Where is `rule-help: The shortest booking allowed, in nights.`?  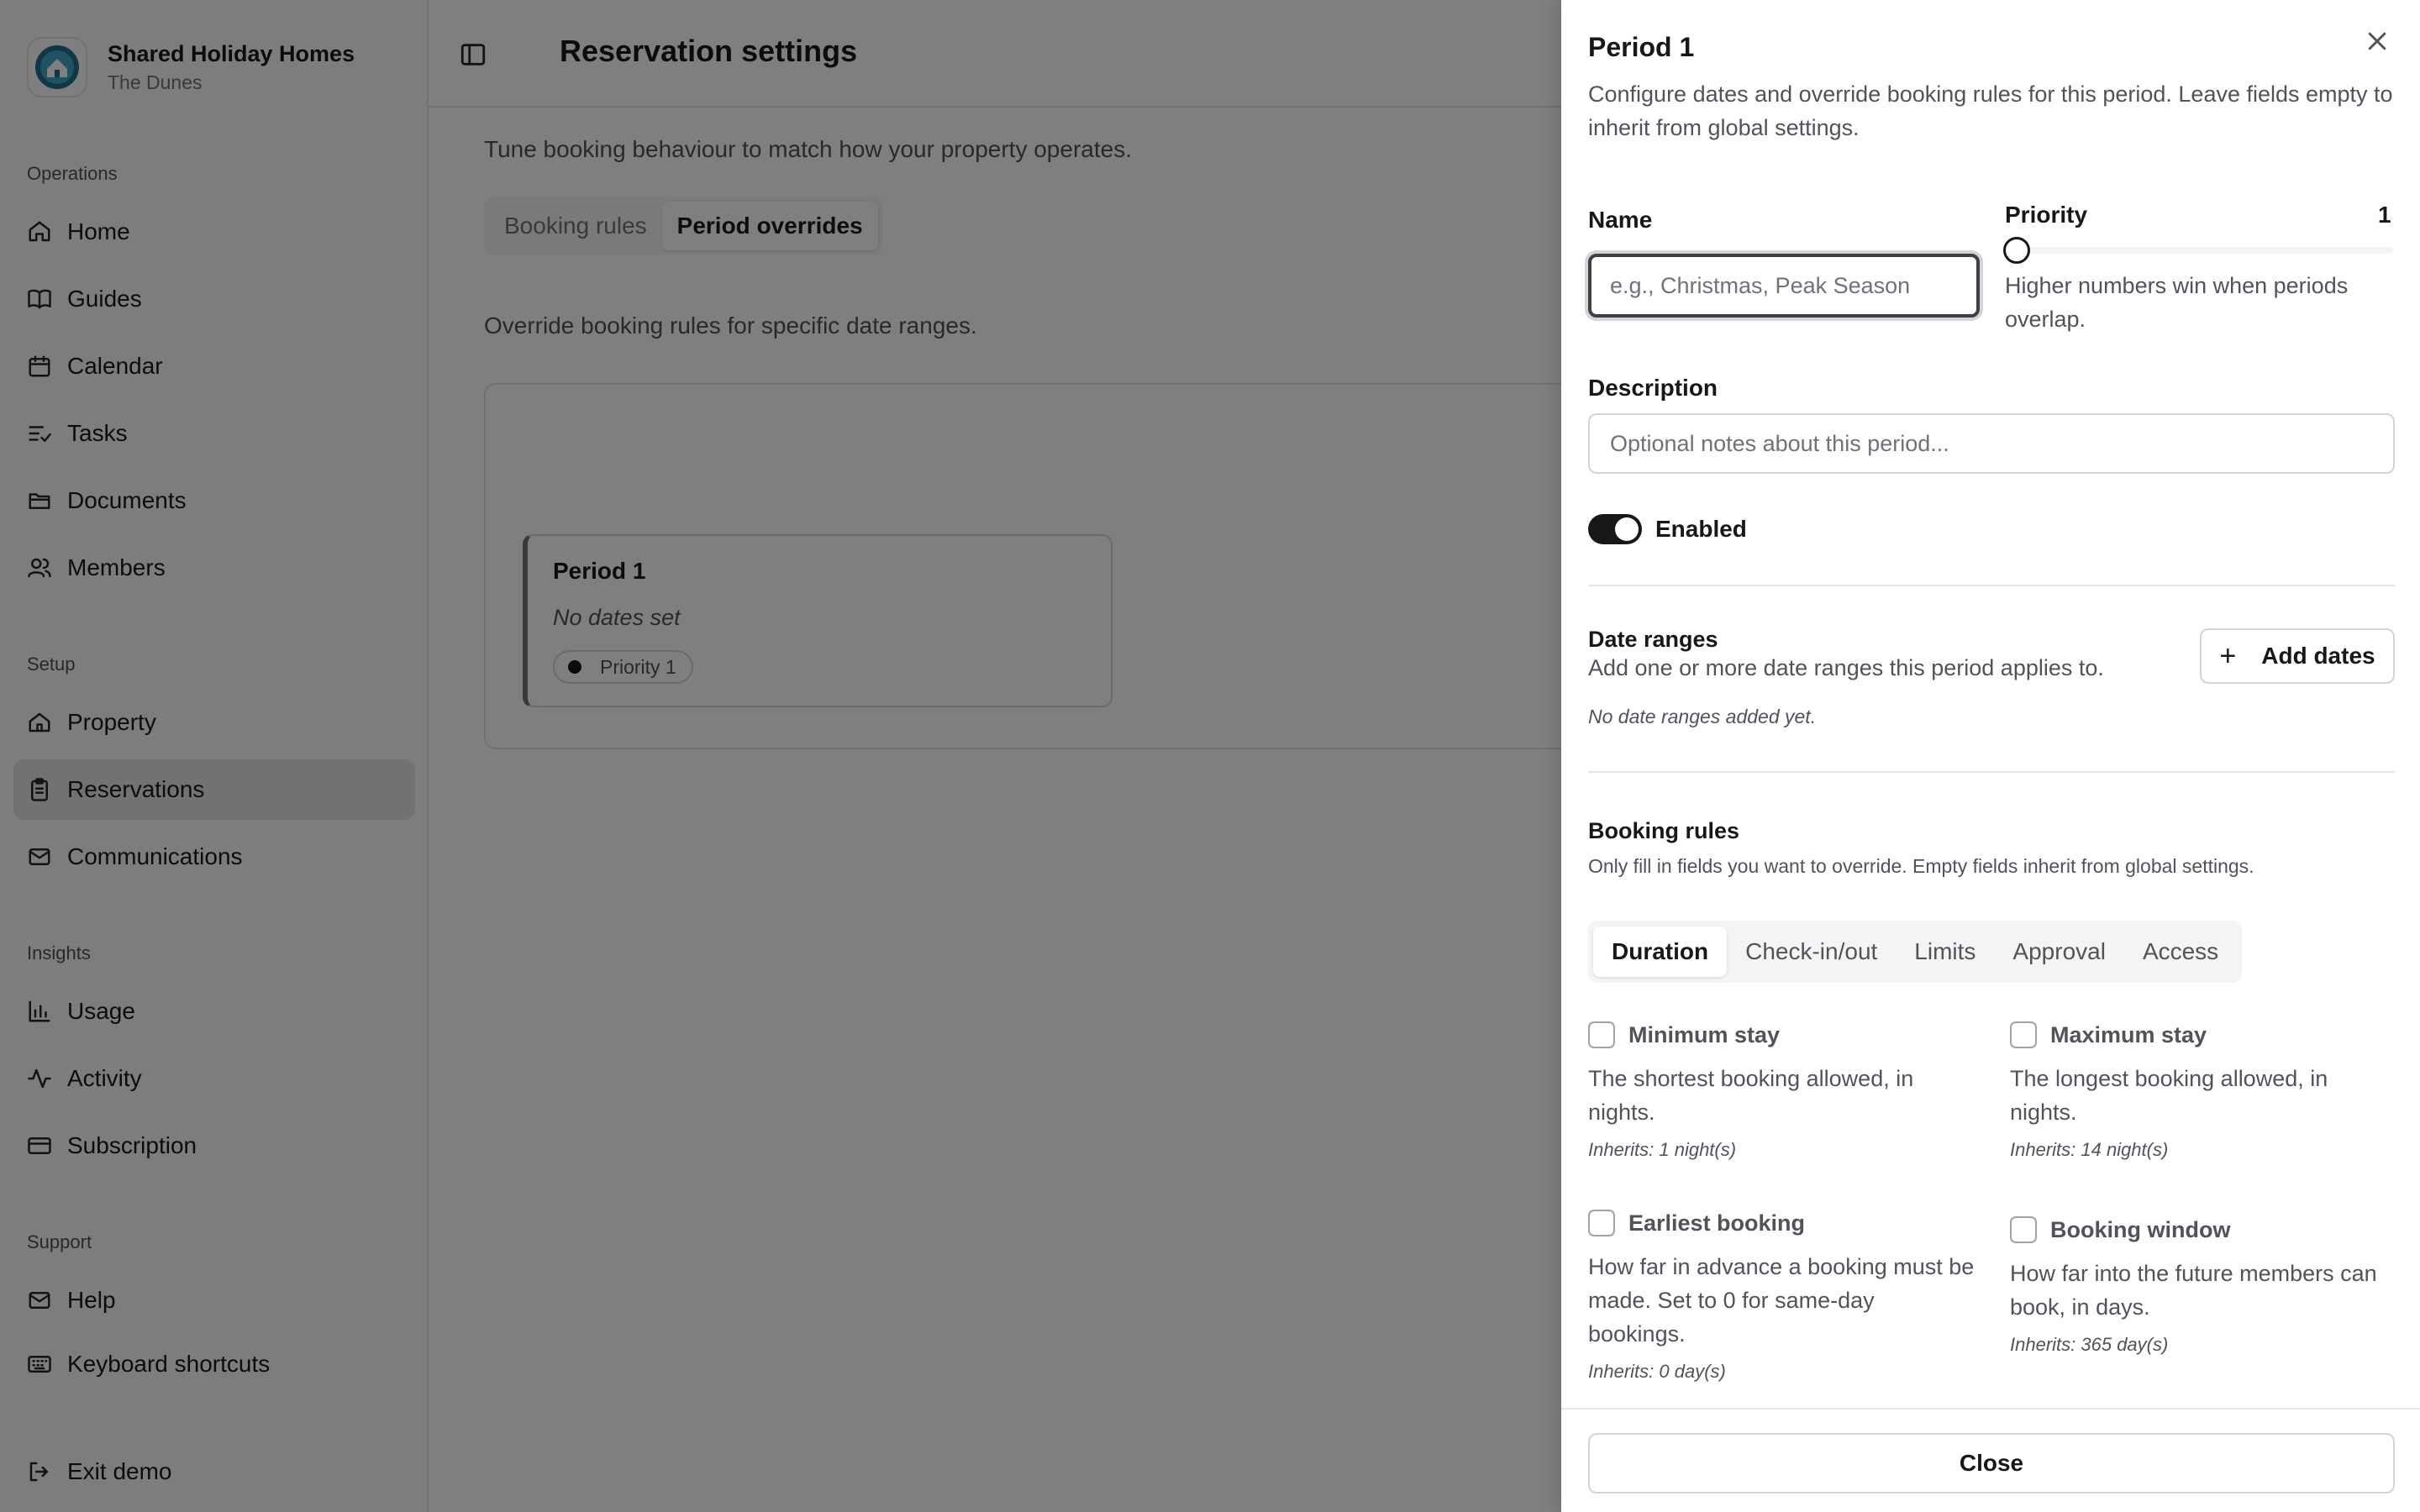
rule-help: The shortest booking allowed, in nights. is located at coordinates (1751, 1095).